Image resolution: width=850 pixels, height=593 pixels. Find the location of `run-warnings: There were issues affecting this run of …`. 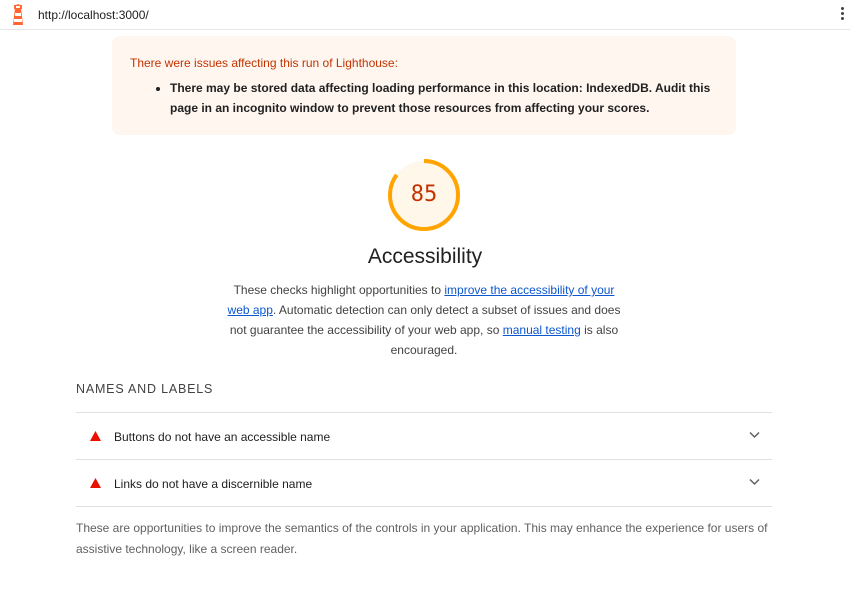

run-warnings: There were issues affecting this run of … is located at coordinates (424, 85).